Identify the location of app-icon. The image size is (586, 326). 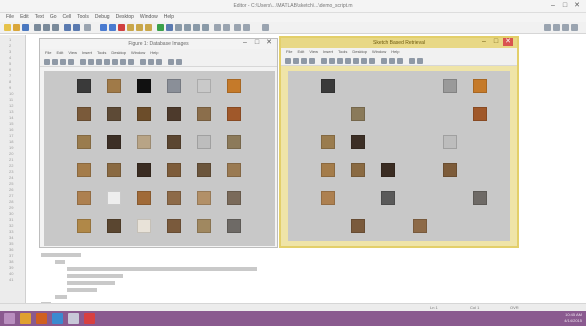
(73, 318).